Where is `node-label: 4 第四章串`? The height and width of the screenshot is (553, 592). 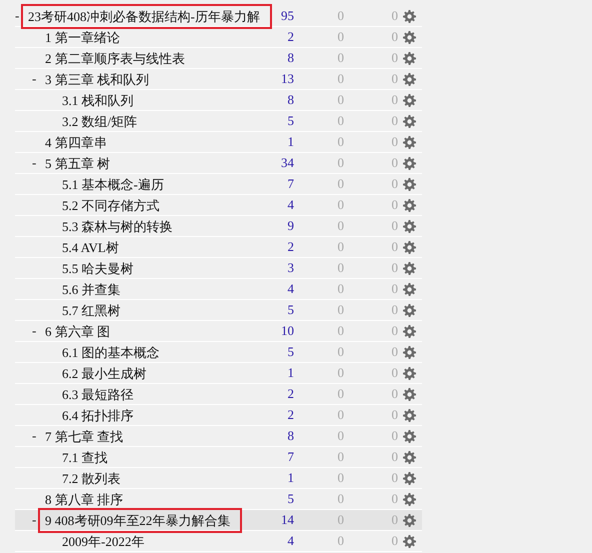
node-label: 4 第四章串 is located at coordinates (76, 142).